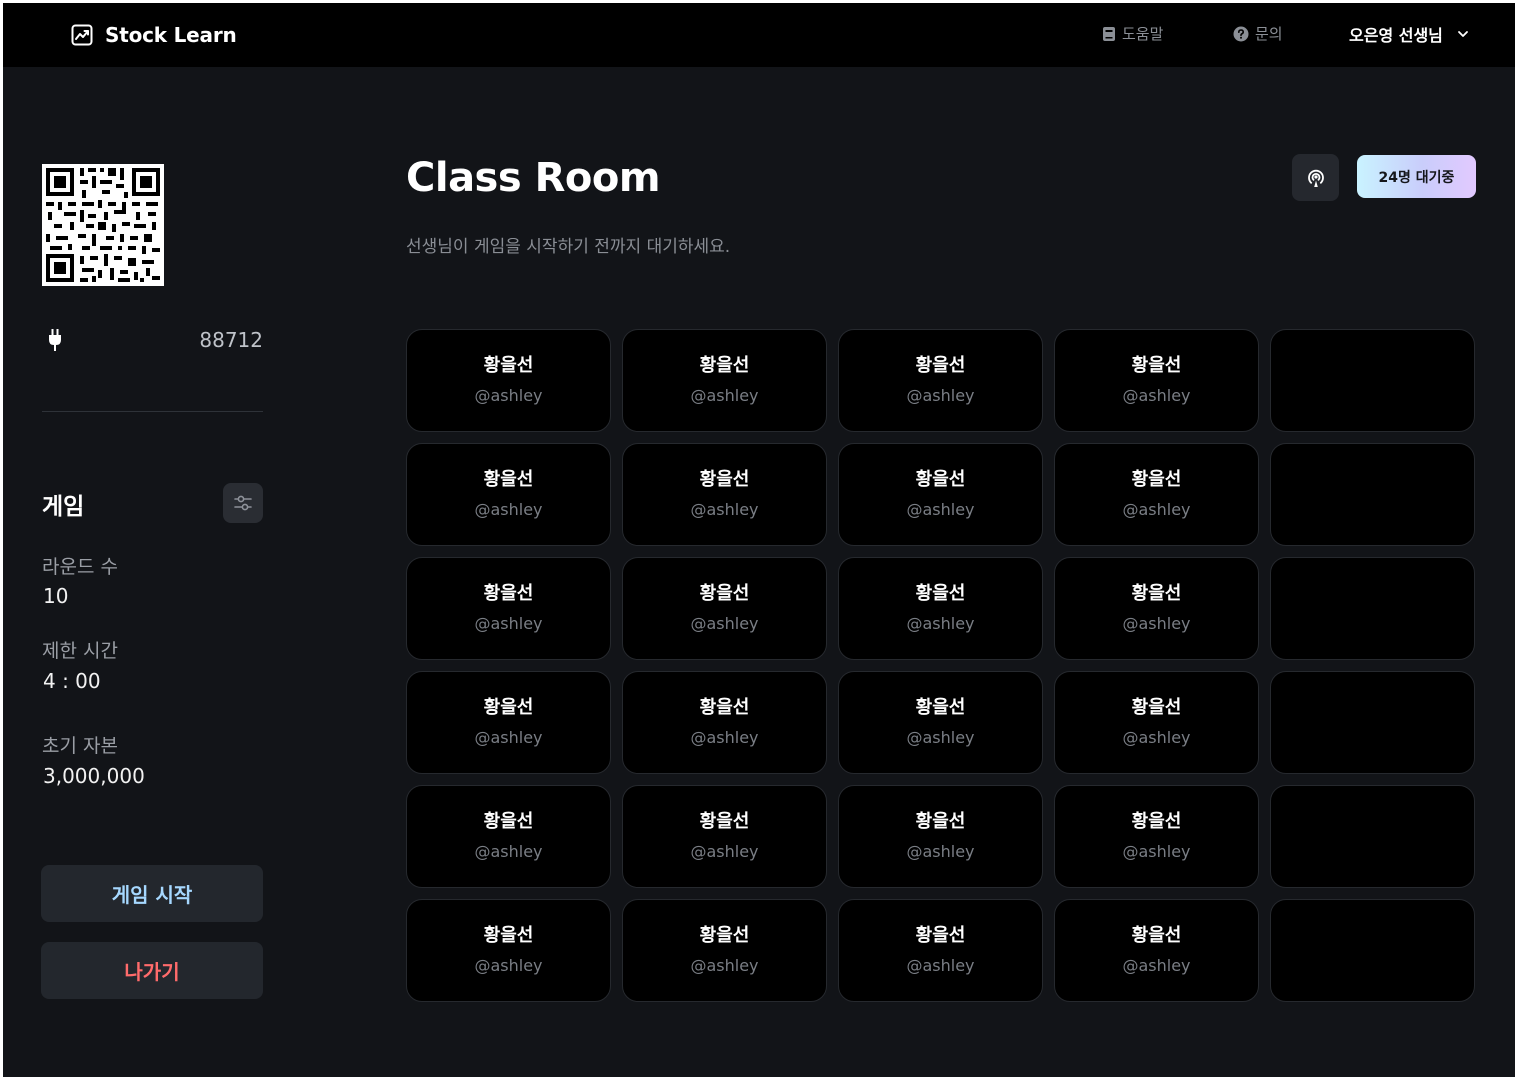 Image resolution: width=1518 pixels, height=1080 pixels. What do you see at coordinates (152, 970) in the screenshot?
I see `exit-button: 나가기` at bounding box center [152, 970].